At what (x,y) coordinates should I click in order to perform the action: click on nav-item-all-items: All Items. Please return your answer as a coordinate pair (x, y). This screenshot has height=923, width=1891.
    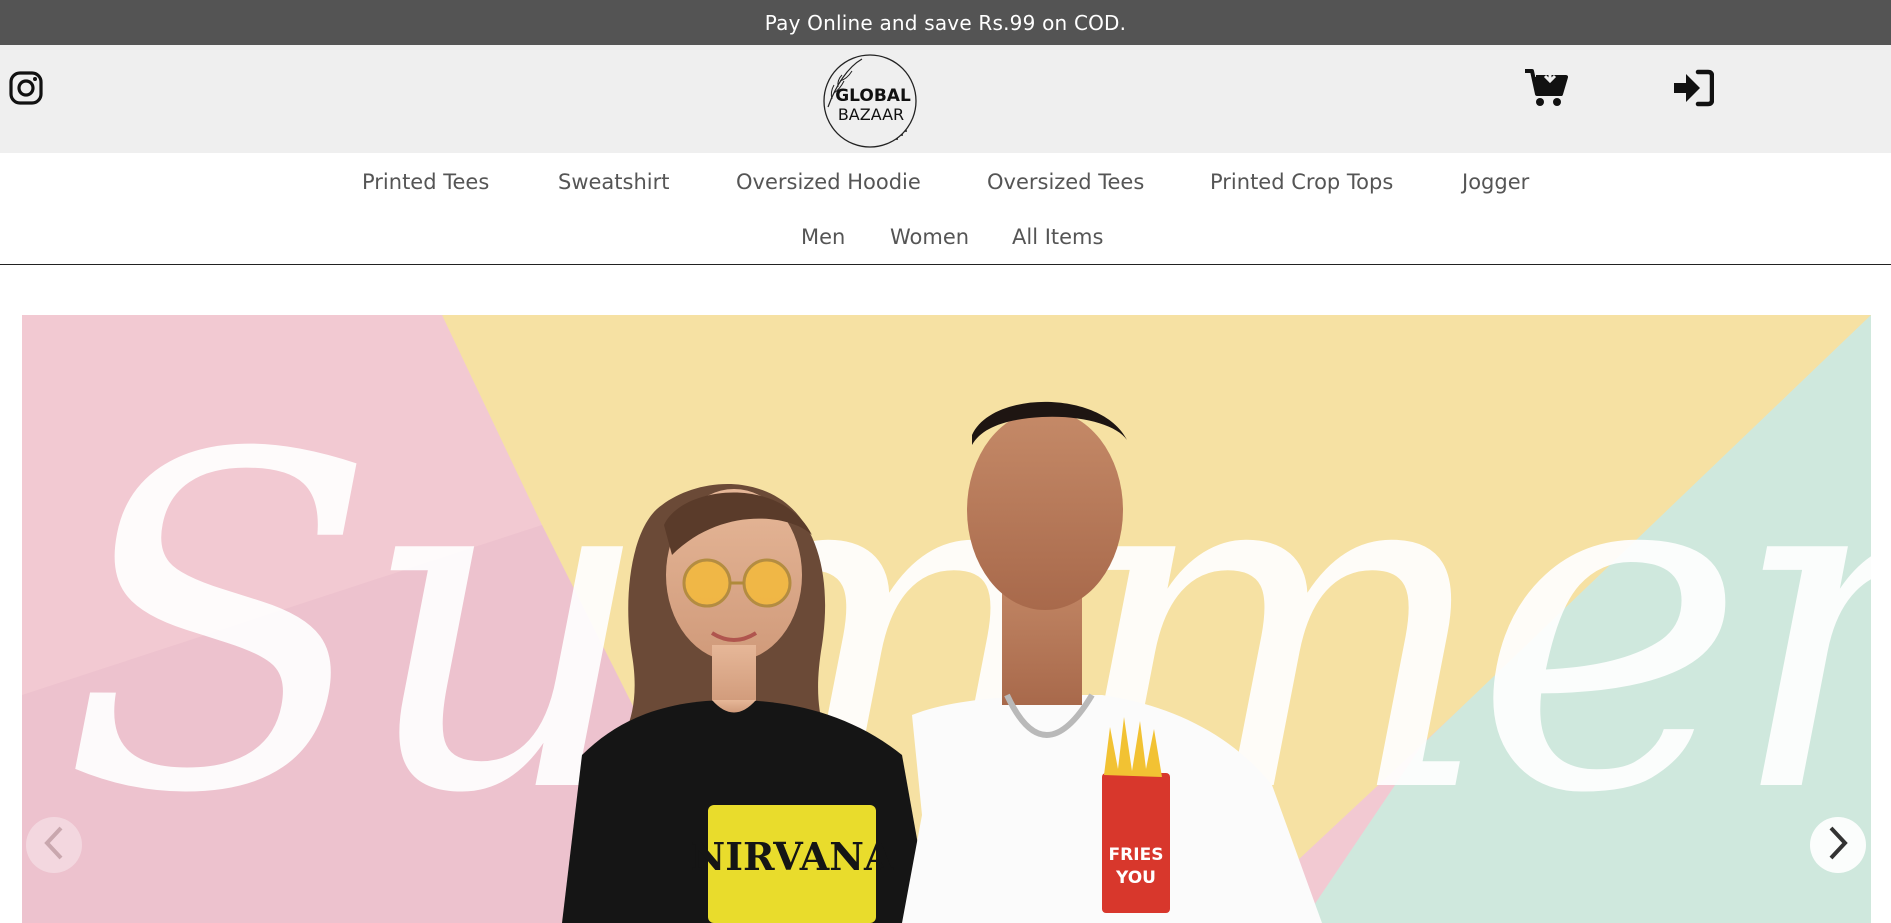
    Looking at the image, I should click on (1057, 237).